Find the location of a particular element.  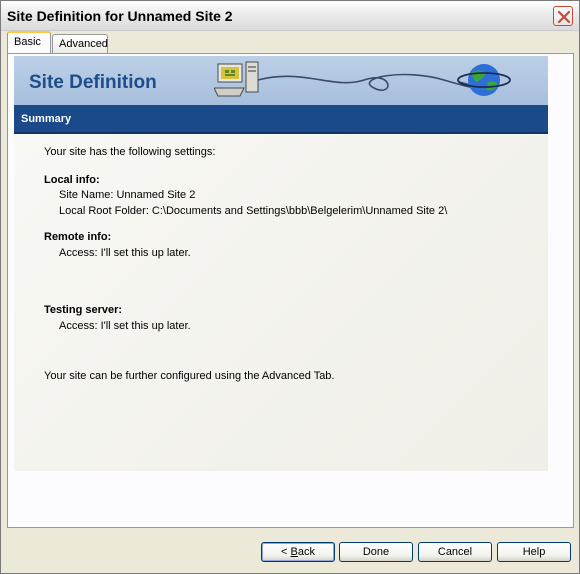

summary-intro: Your site has the following settings: is located at coordinates (130, 152).